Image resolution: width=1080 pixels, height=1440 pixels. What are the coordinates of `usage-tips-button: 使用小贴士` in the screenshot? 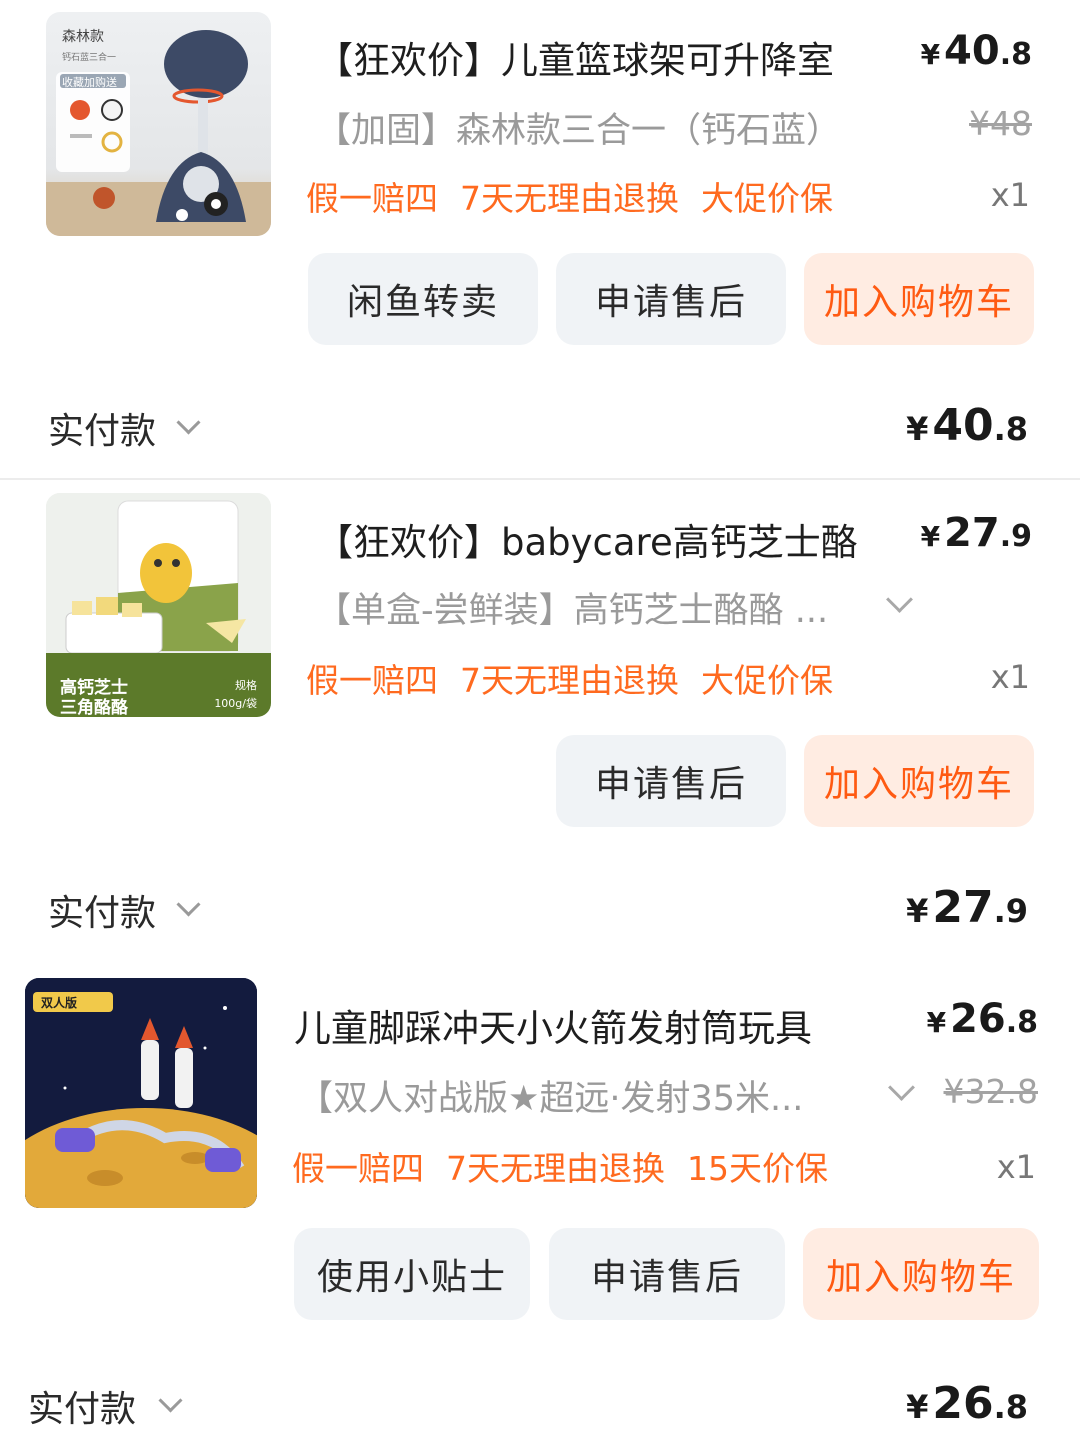 It's located at (412, 1274).